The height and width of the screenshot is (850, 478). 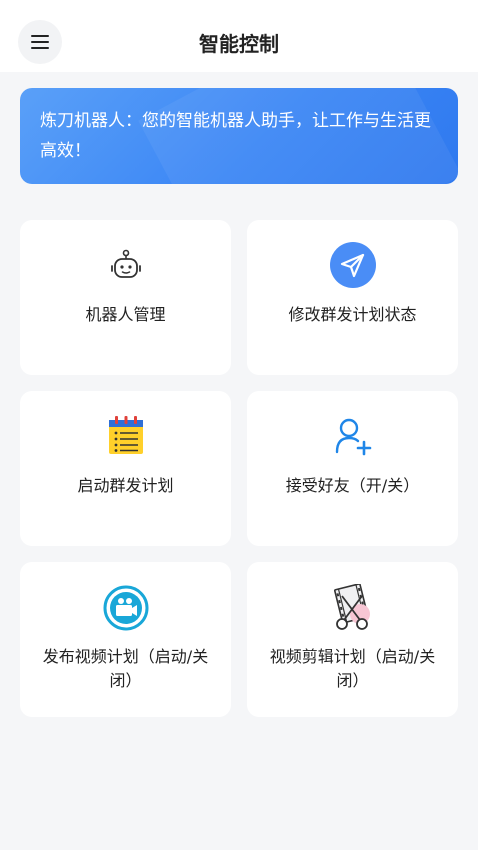 I want to click on video-camera-icon, so click(x=125, y=608).